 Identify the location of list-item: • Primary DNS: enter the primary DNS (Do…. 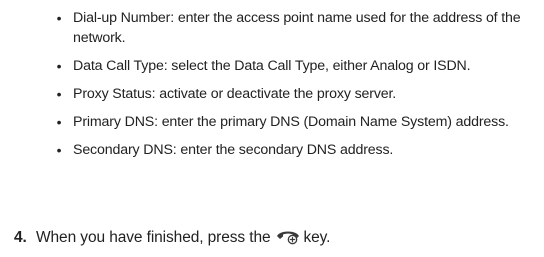
(297, 122).